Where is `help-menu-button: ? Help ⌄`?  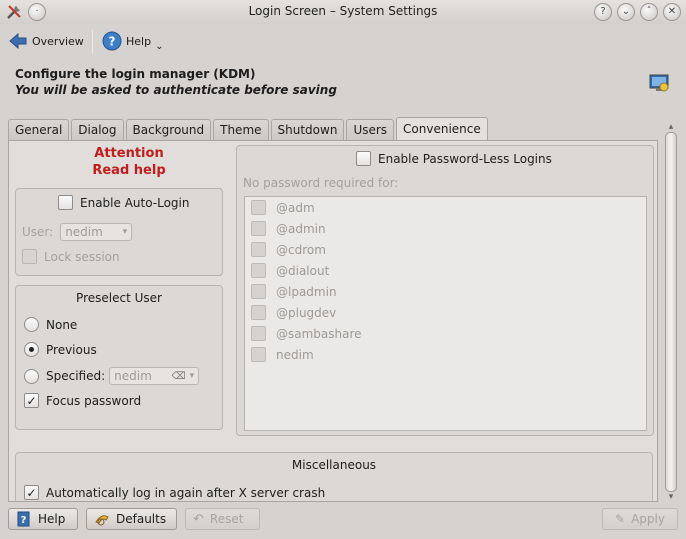
help-menu-button: ? Help ⌄ is located at coordinates (132, 41).